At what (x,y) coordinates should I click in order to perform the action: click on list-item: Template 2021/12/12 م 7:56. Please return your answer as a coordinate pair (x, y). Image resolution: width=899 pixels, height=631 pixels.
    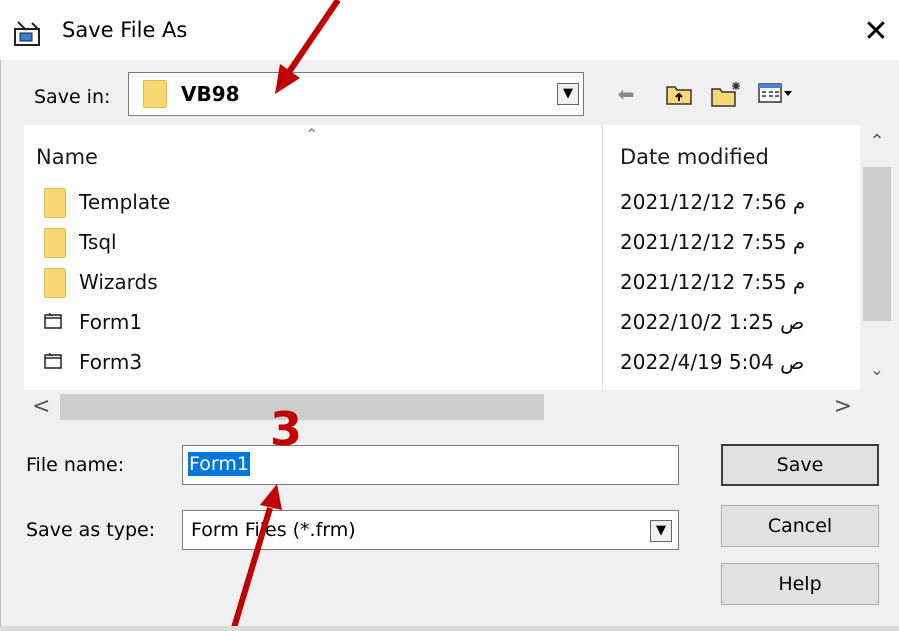
    Looking at the image, I should click on (442, 203).